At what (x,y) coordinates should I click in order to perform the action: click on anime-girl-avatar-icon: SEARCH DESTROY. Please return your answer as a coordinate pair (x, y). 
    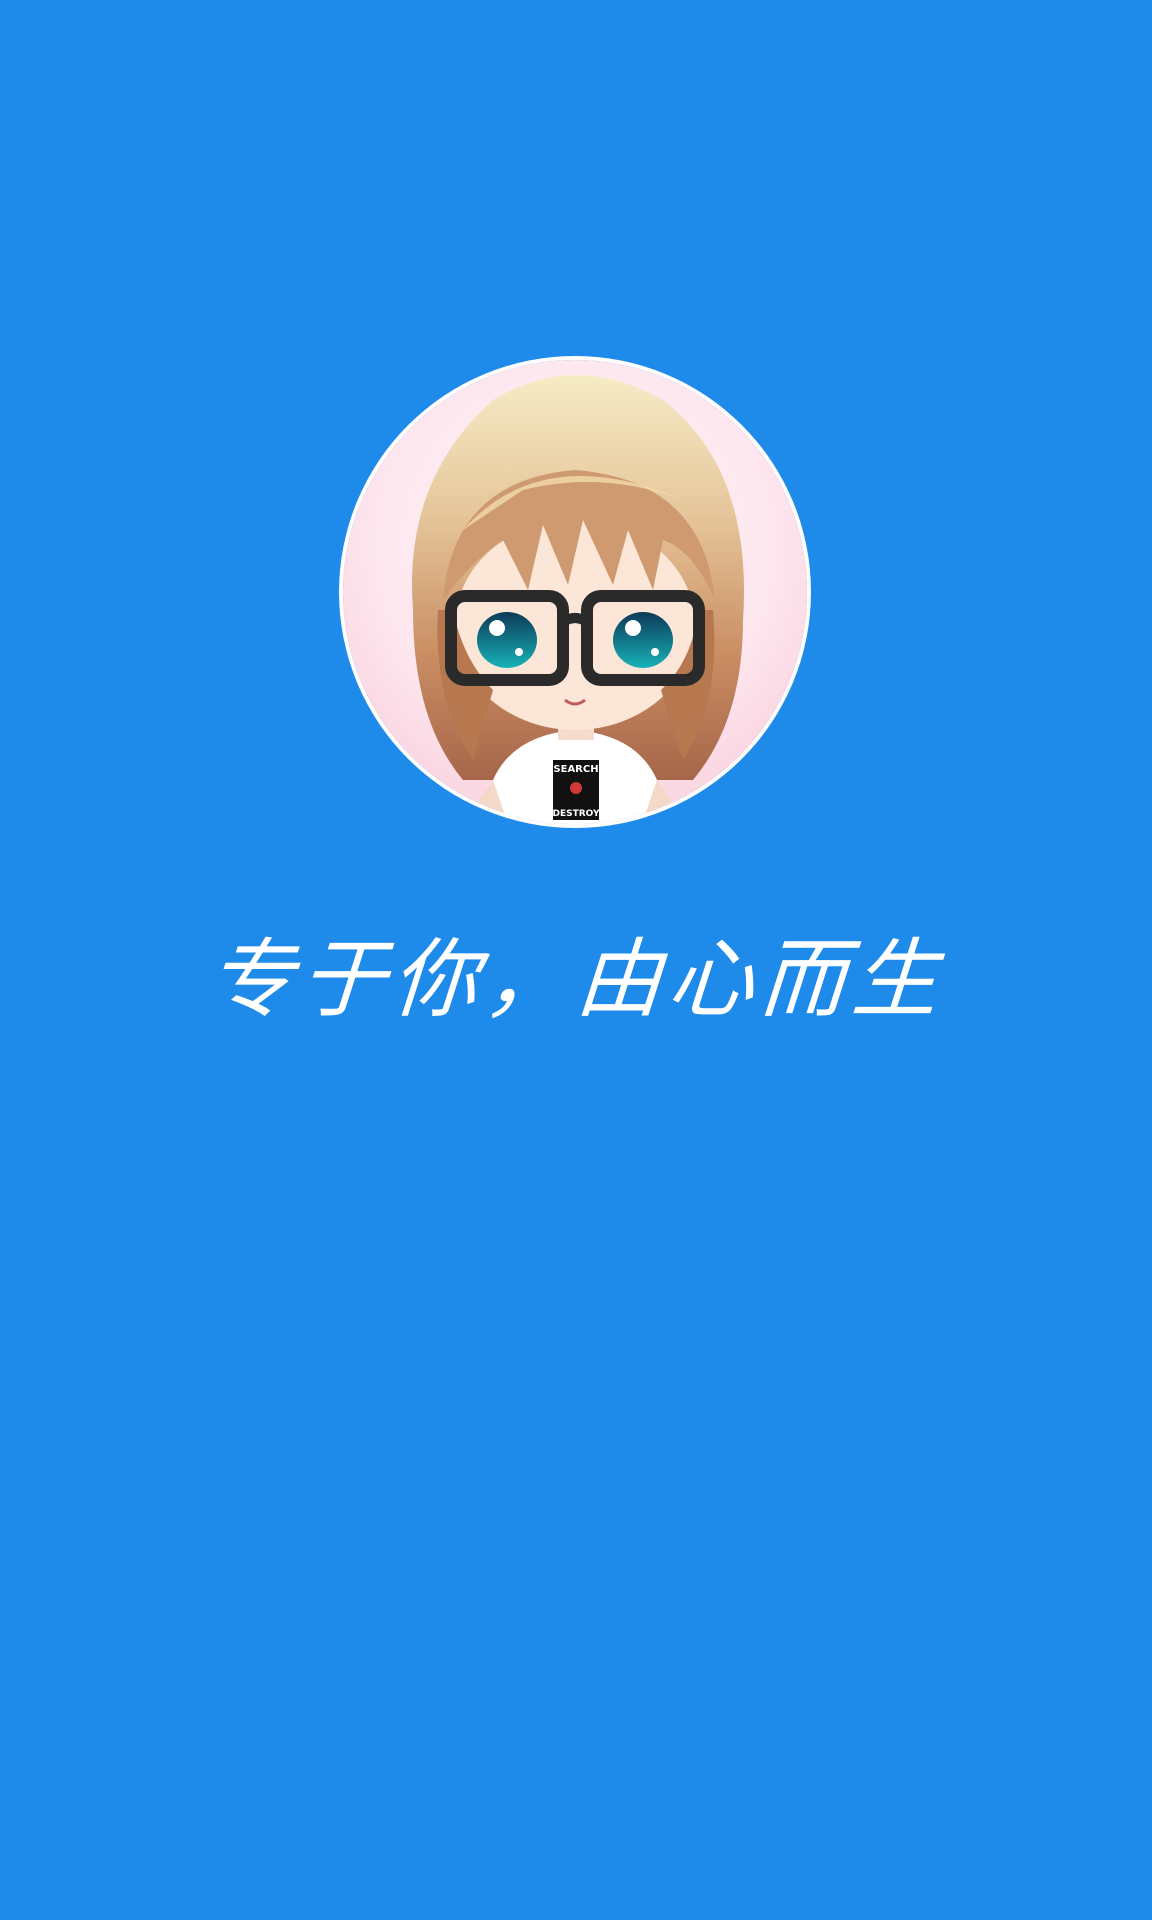
    Looking at the image, I should click on (578, 599).